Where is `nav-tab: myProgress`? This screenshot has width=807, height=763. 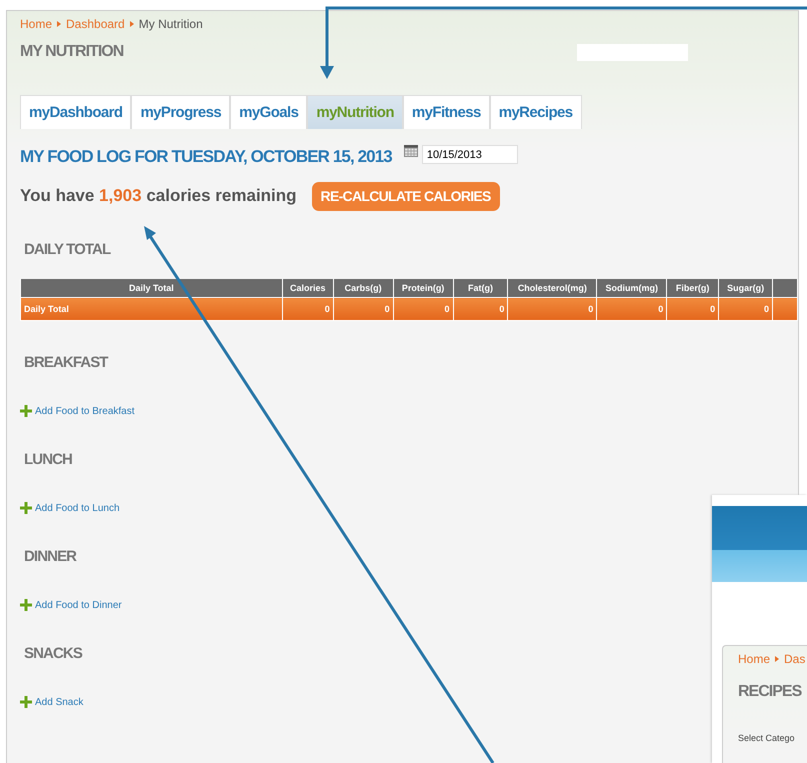 nav-tab: myProgress is located at coordinates (180, 112).